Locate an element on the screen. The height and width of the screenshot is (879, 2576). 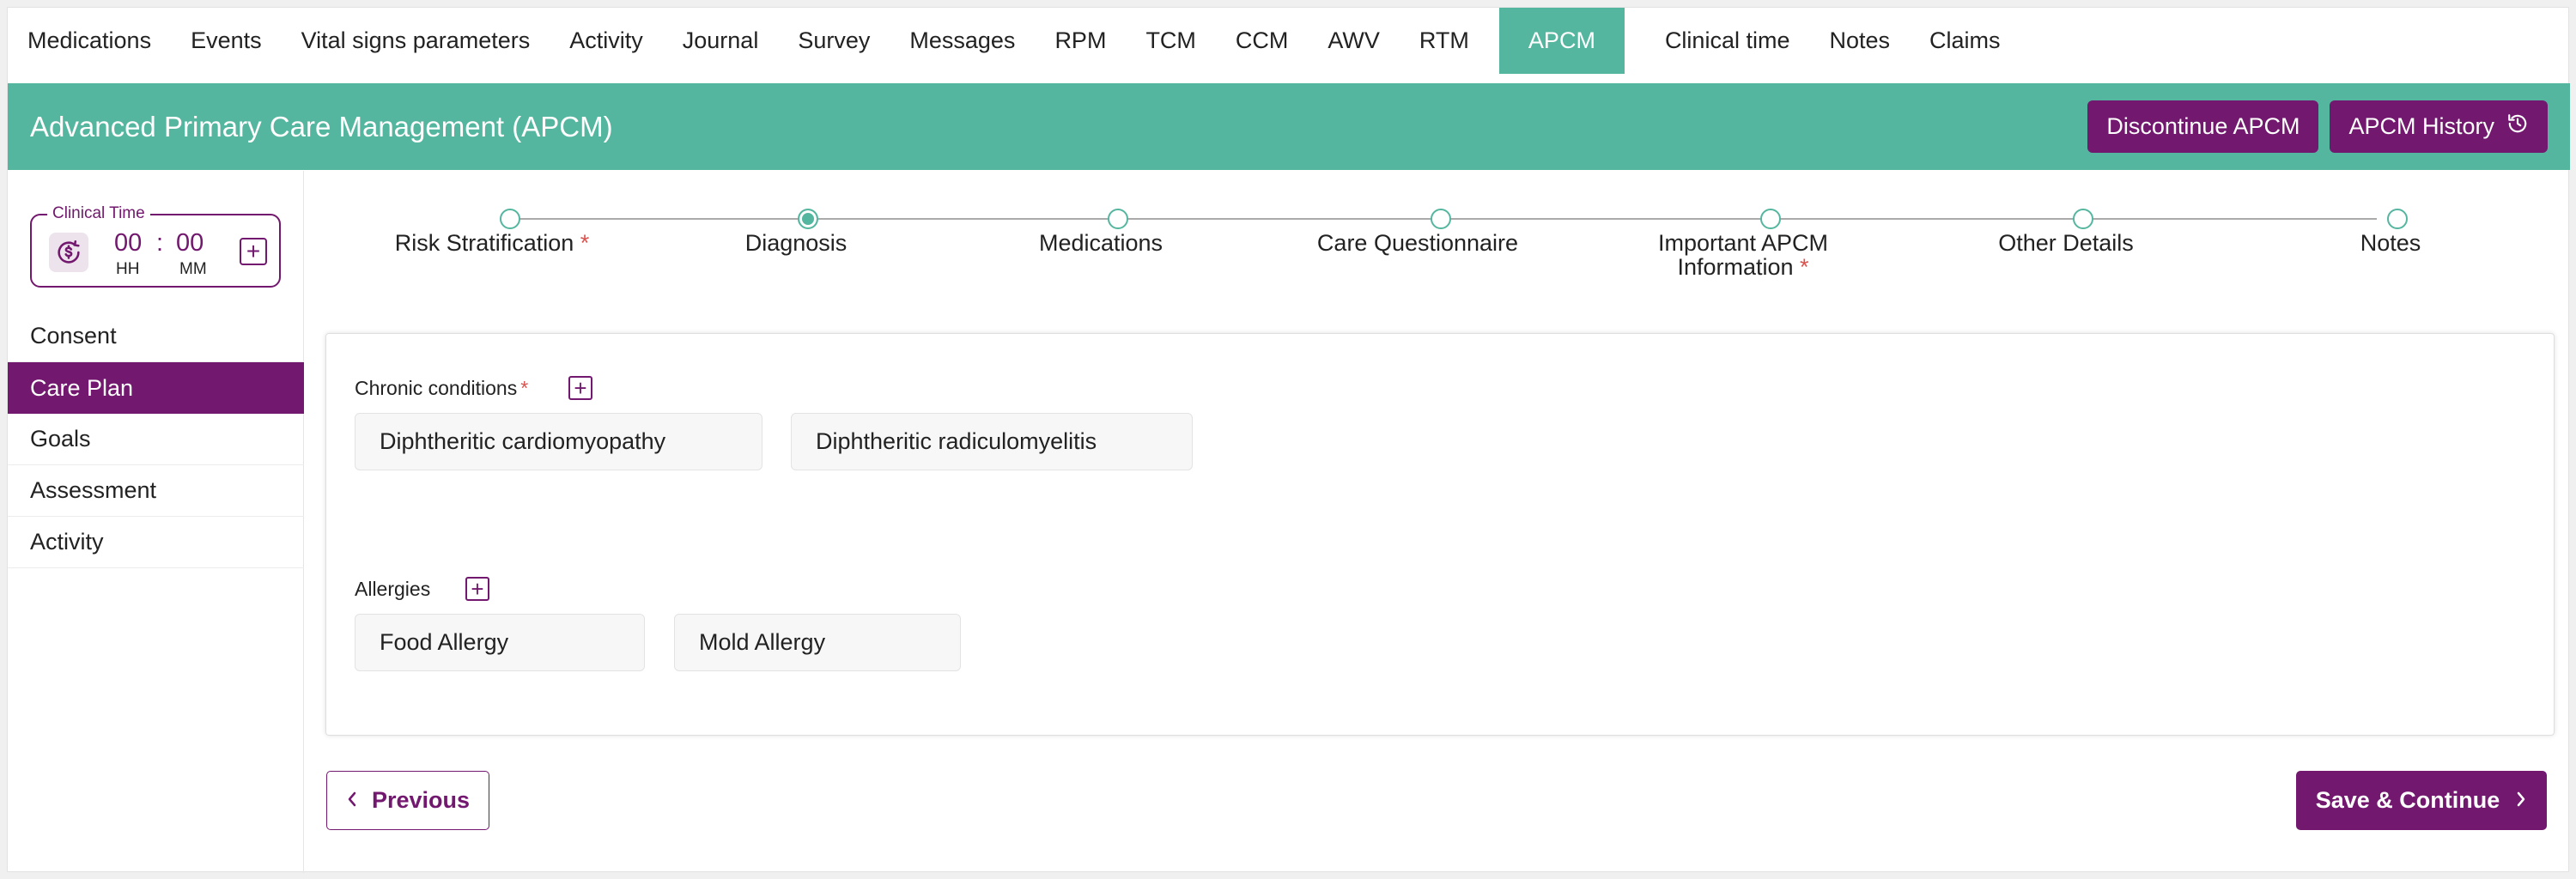
apcm-history-label: APCM History is located at coordinates (2421, 126).